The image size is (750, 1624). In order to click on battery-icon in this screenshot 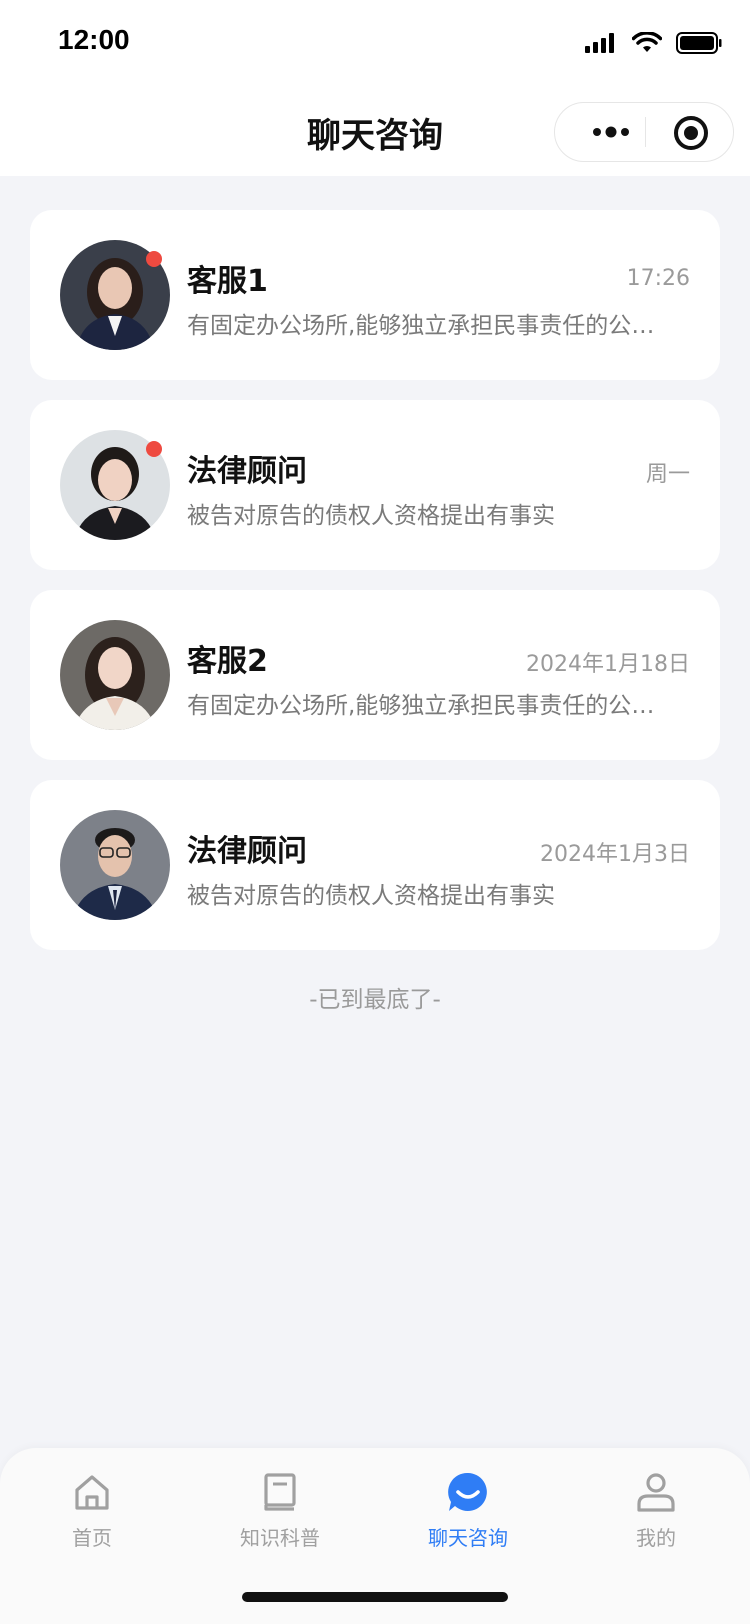, I will do `click(699, 43)`.